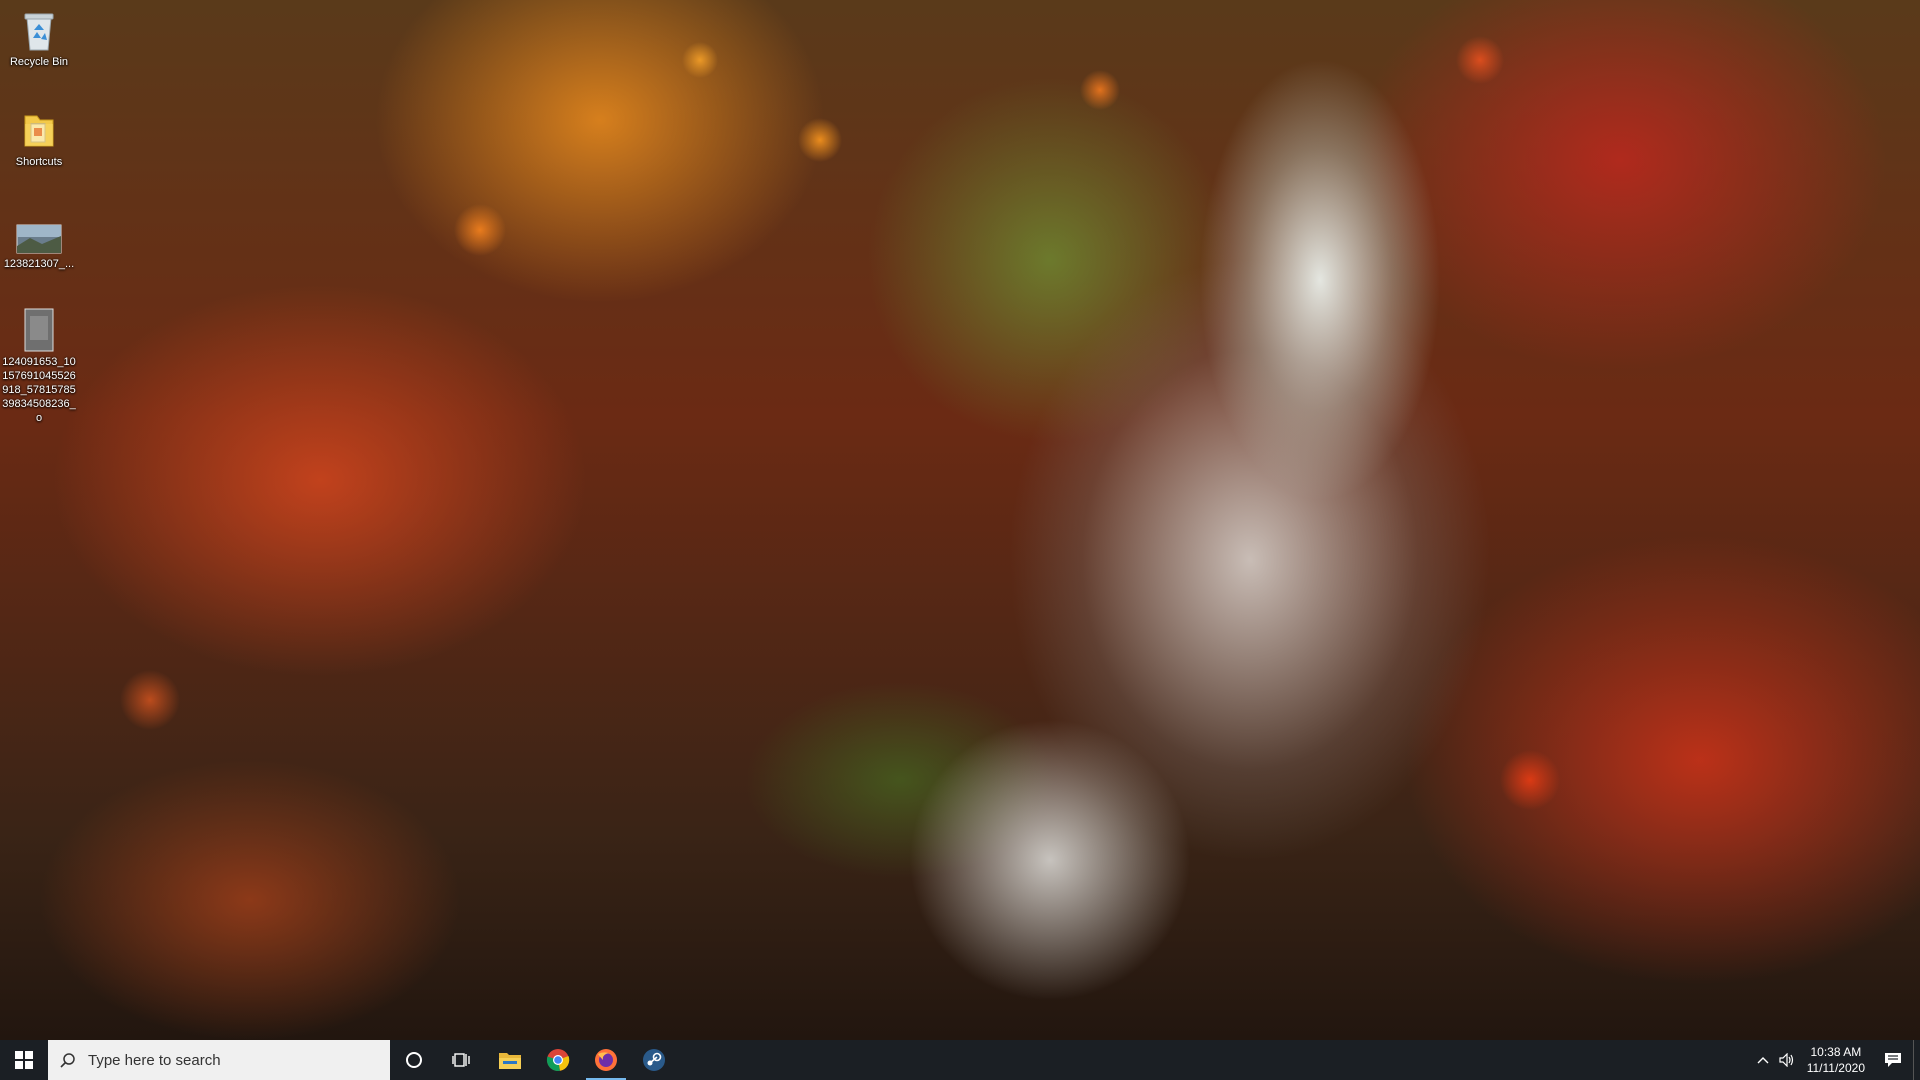  Describe the element at coordinates (39, 32) in the screenshot. I see `recycle-bin-icon` at that location.